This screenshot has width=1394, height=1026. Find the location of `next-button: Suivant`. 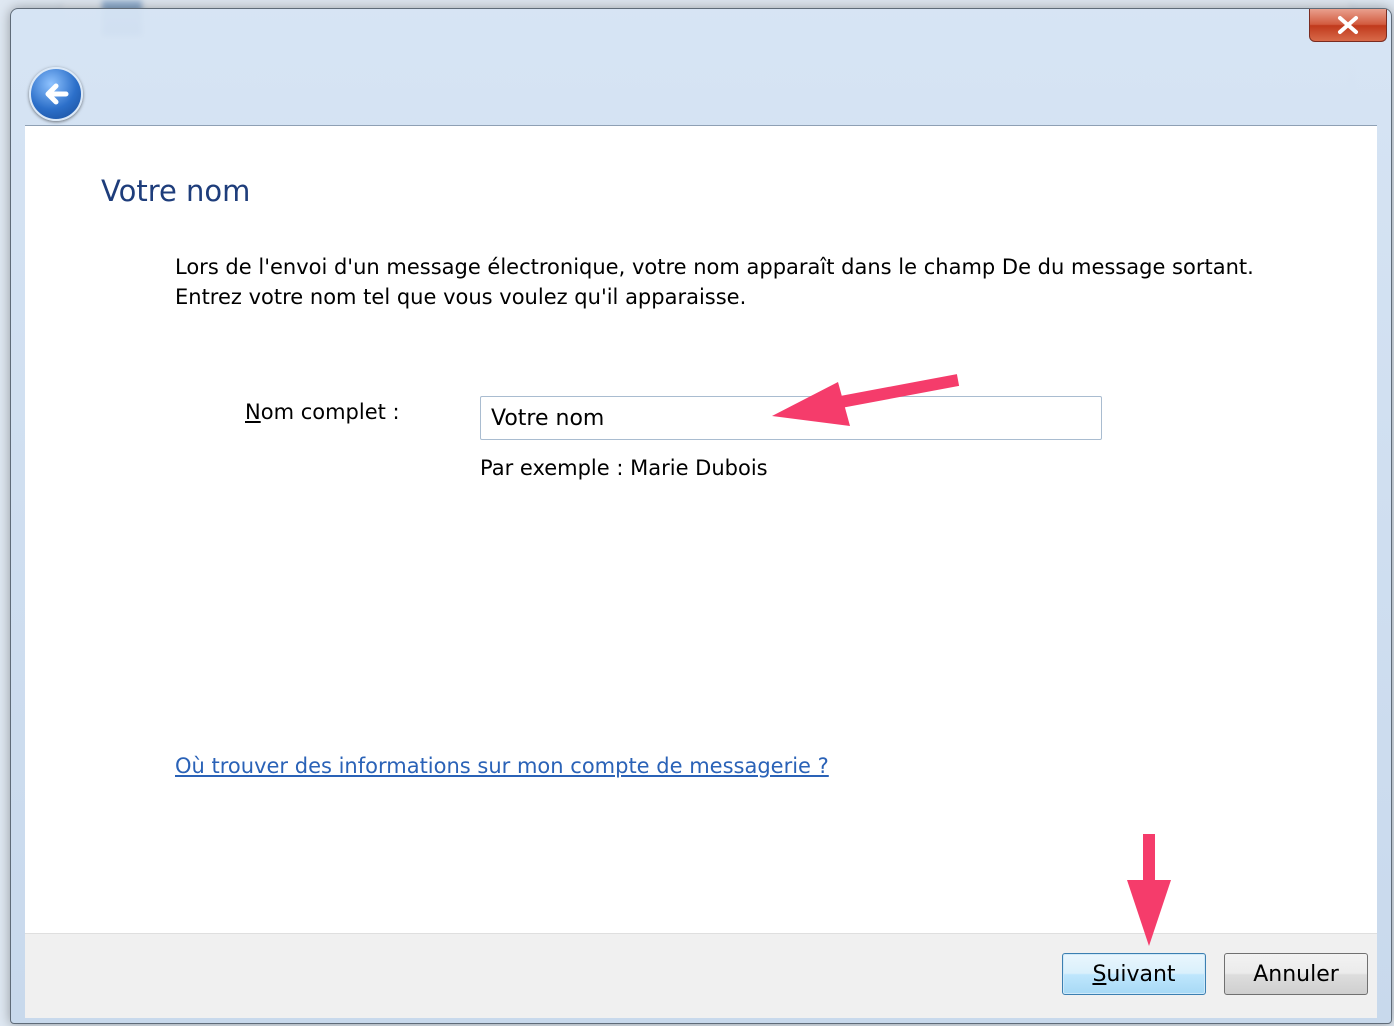

next-button: Suivant is located at coordinates (1134, 974).